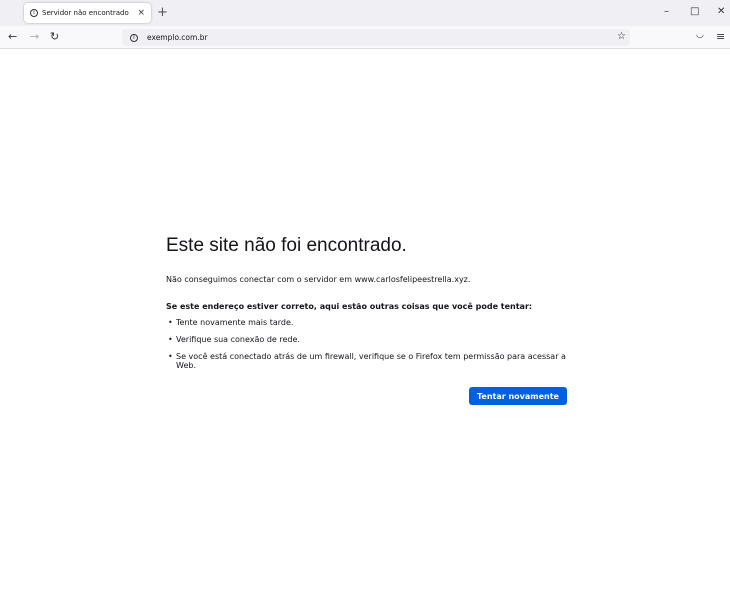  What do you see at coordinates (141, 13) in the screenshot?
I see `tab-close-icon: ×` at bounding box center [141, 13].